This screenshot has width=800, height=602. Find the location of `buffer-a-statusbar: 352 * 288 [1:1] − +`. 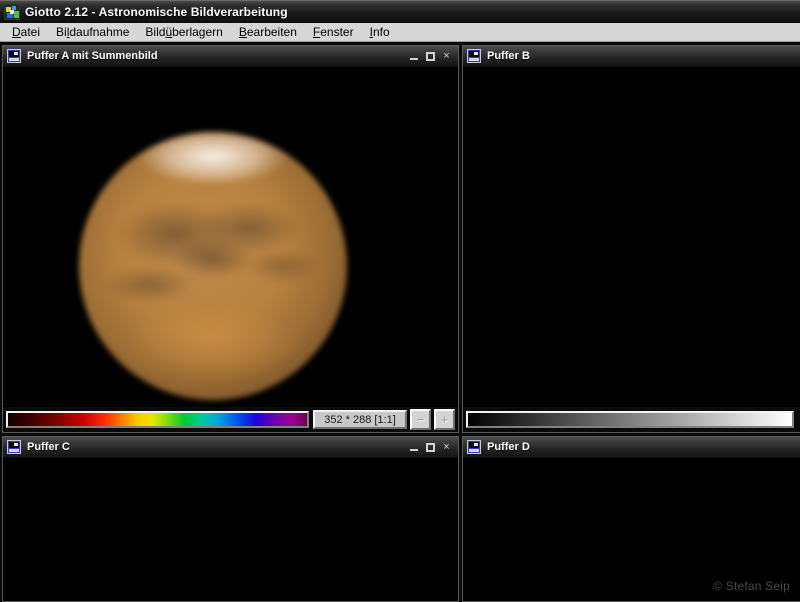

buffer-a-statusbar: 352 * 288 [1:1] − + is located at coordinates (230, 419).